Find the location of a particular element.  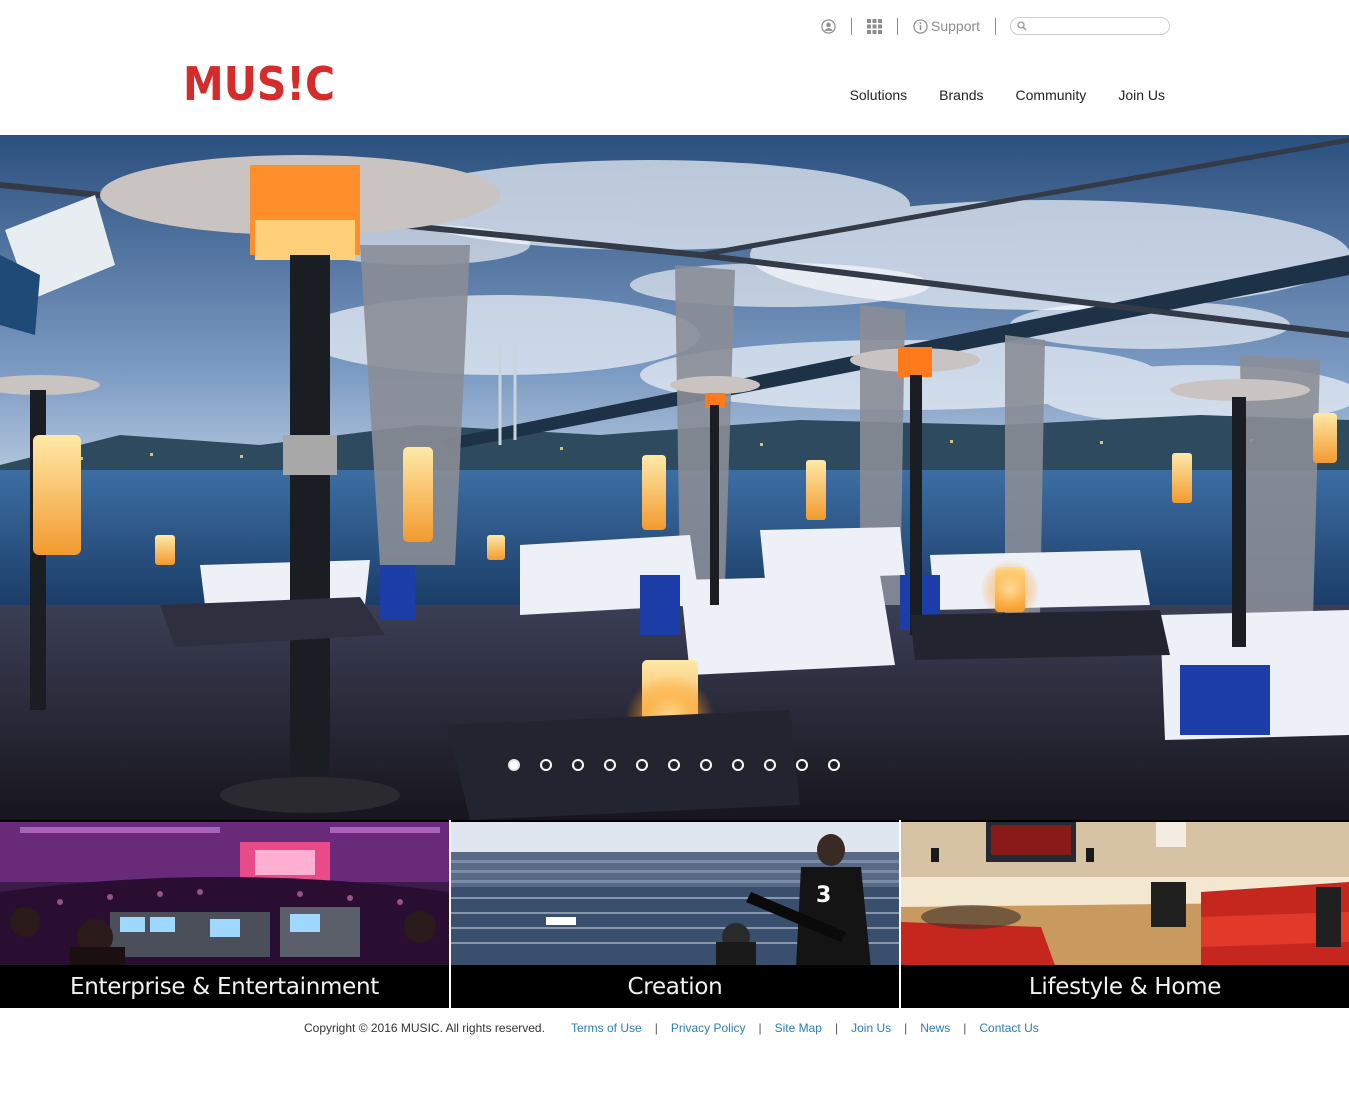

search-box is located at coordinates (1090, 26).